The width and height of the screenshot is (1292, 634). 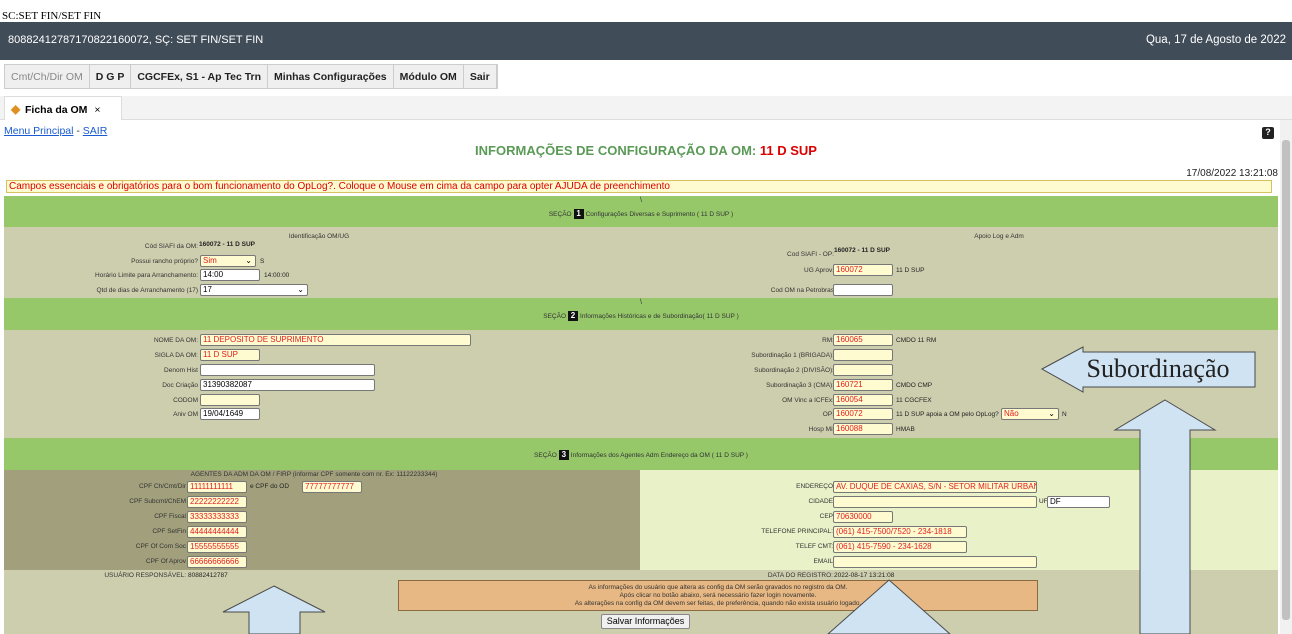 What do you see at coordinates (1165, 516) in the screenshot?
I see `up-arrow-right` at bounding box center [1165, 516].